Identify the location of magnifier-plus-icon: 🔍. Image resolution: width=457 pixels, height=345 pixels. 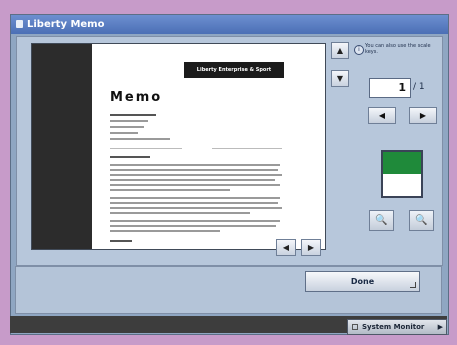
(421, 220).